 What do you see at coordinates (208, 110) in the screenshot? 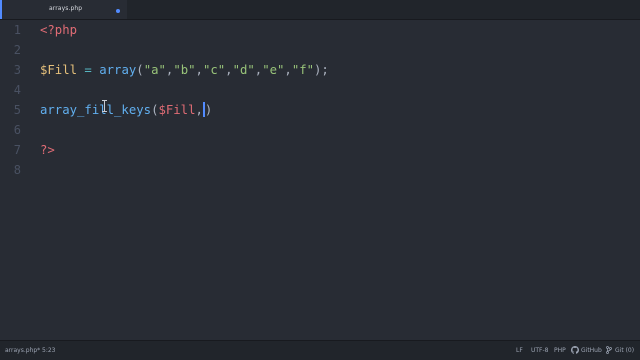
I see `close-paren: )` at bounding box center [208, 110].